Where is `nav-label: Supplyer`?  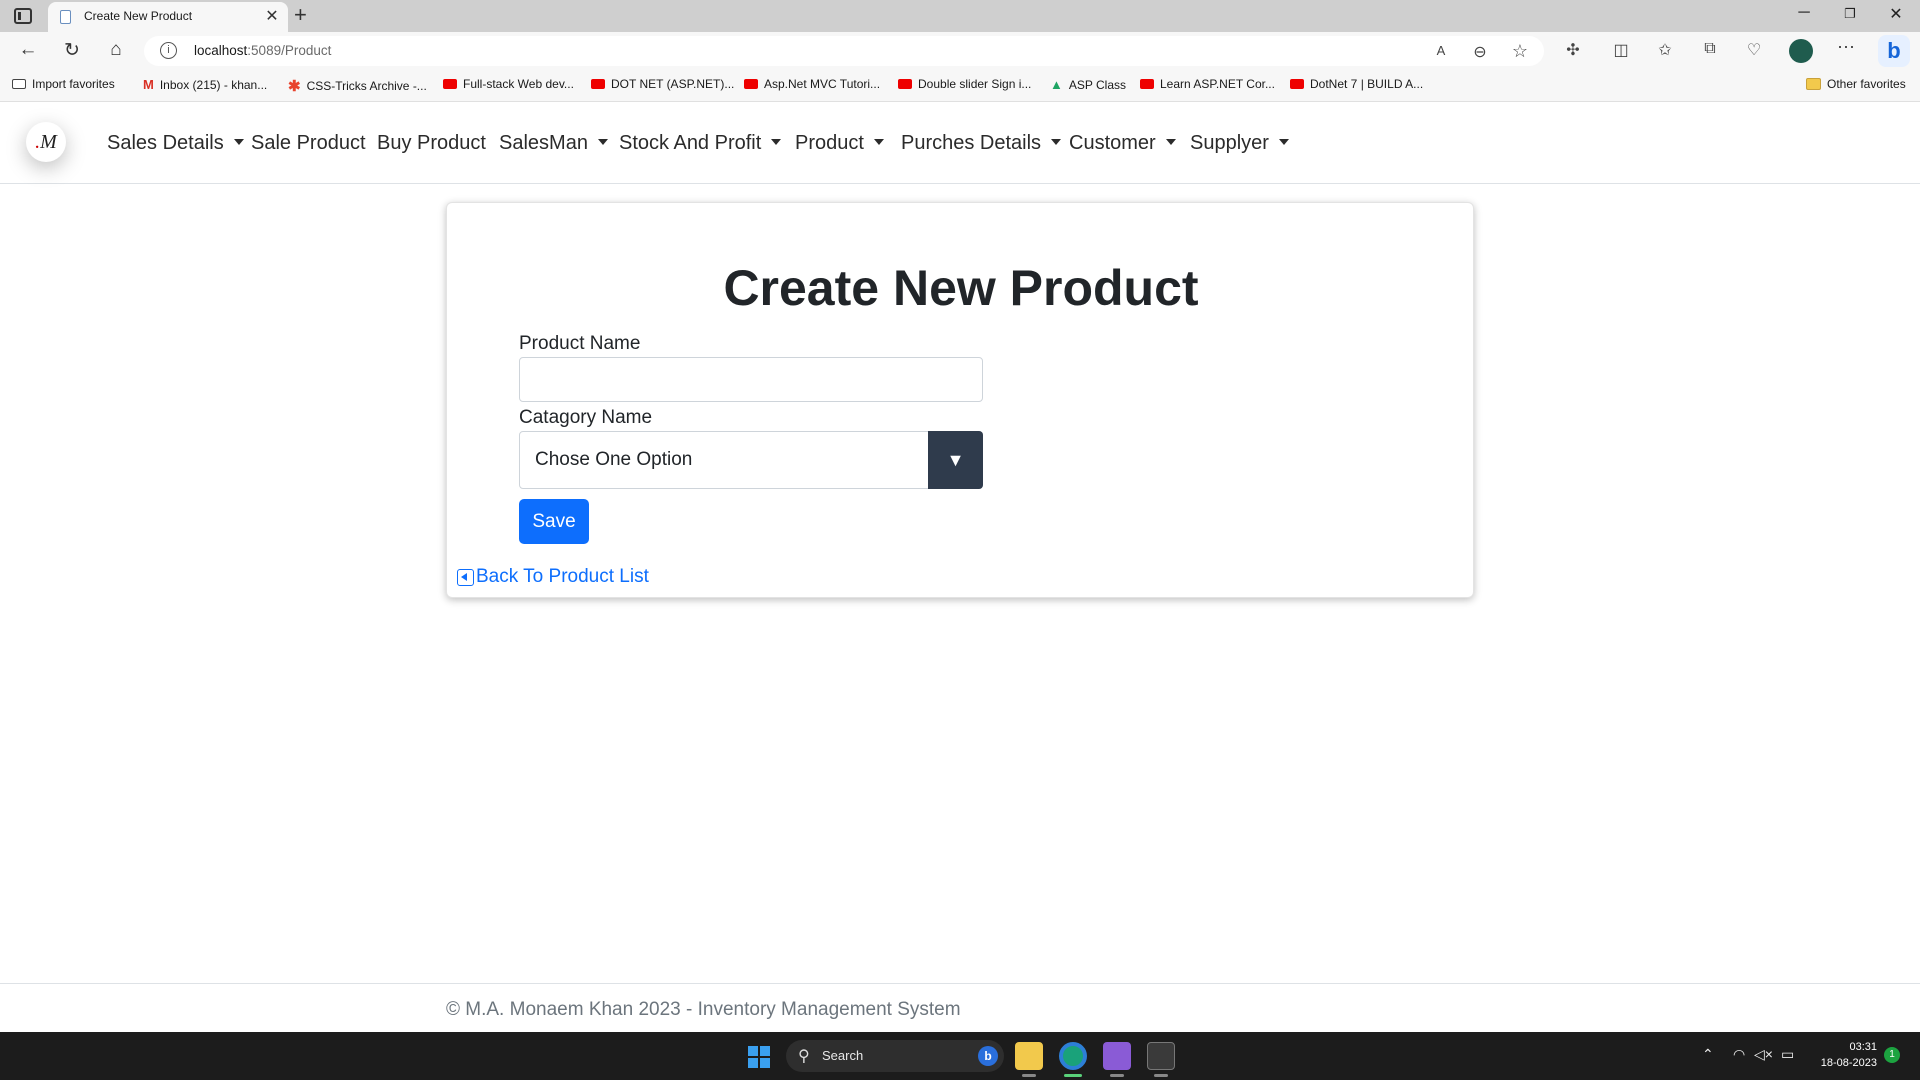
nav-label: Supplyer is located at coordinates (1229, 143).